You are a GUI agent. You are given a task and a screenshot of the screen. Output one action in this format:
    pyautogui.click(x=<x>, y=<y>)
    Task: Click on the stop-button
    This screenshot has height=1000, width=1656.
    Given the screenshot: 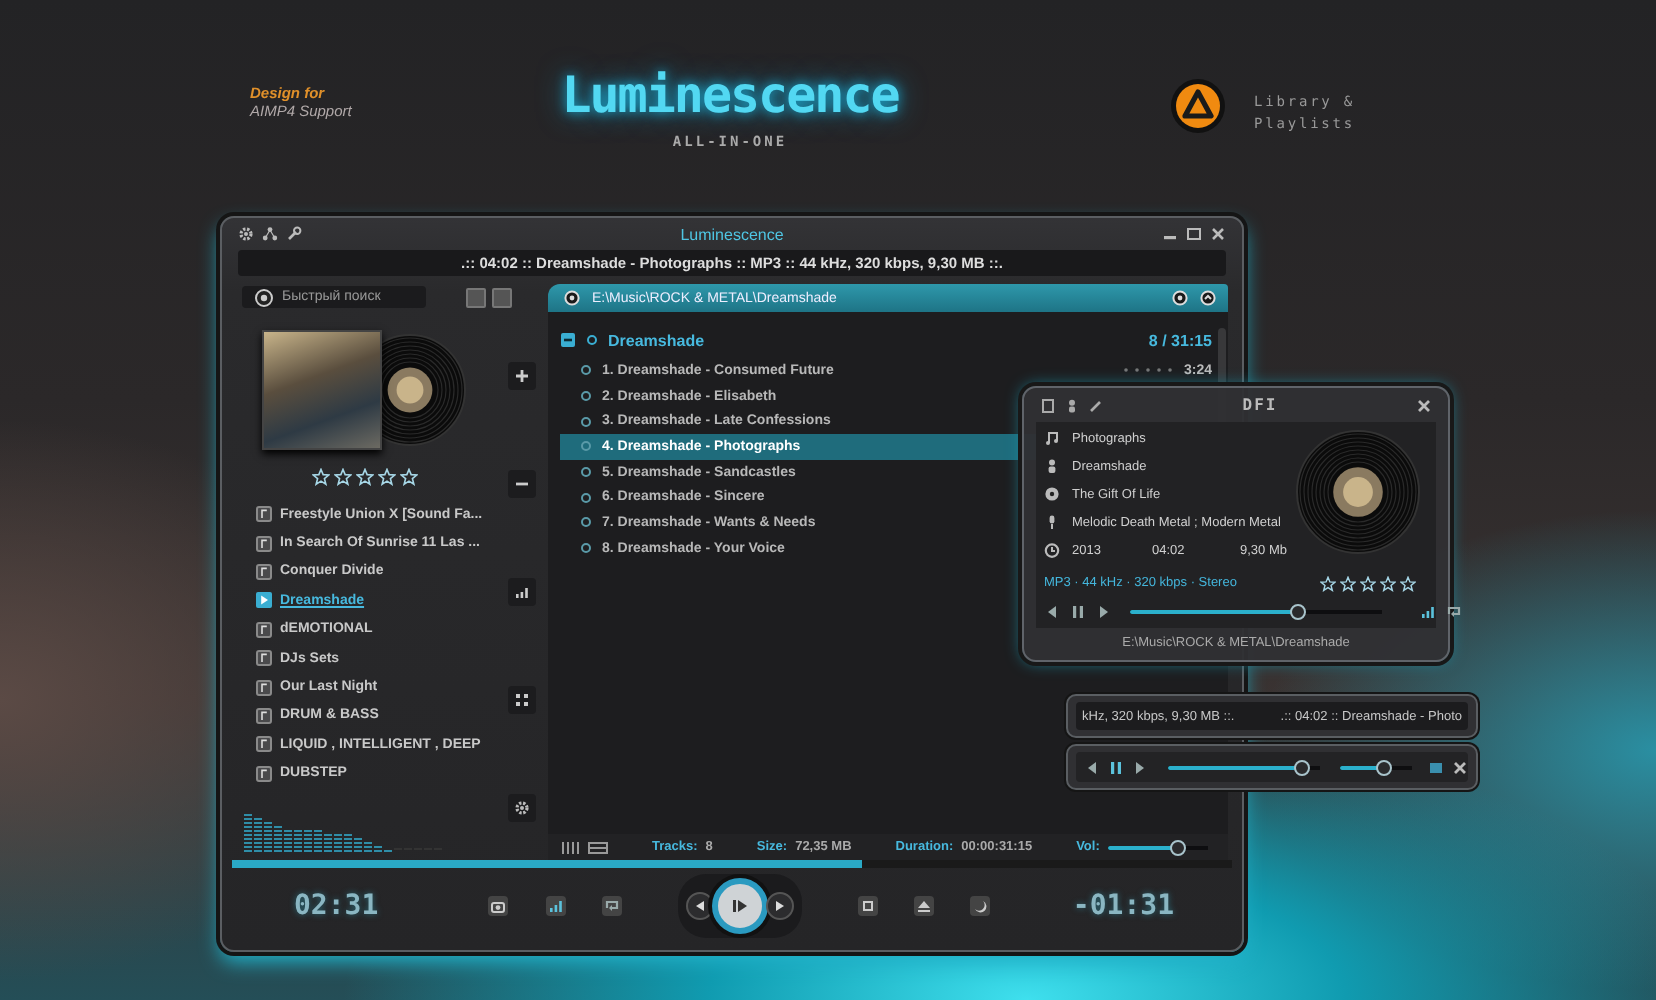 What is the action you would take?
    pyautogui.click(x=868, y=905)
    